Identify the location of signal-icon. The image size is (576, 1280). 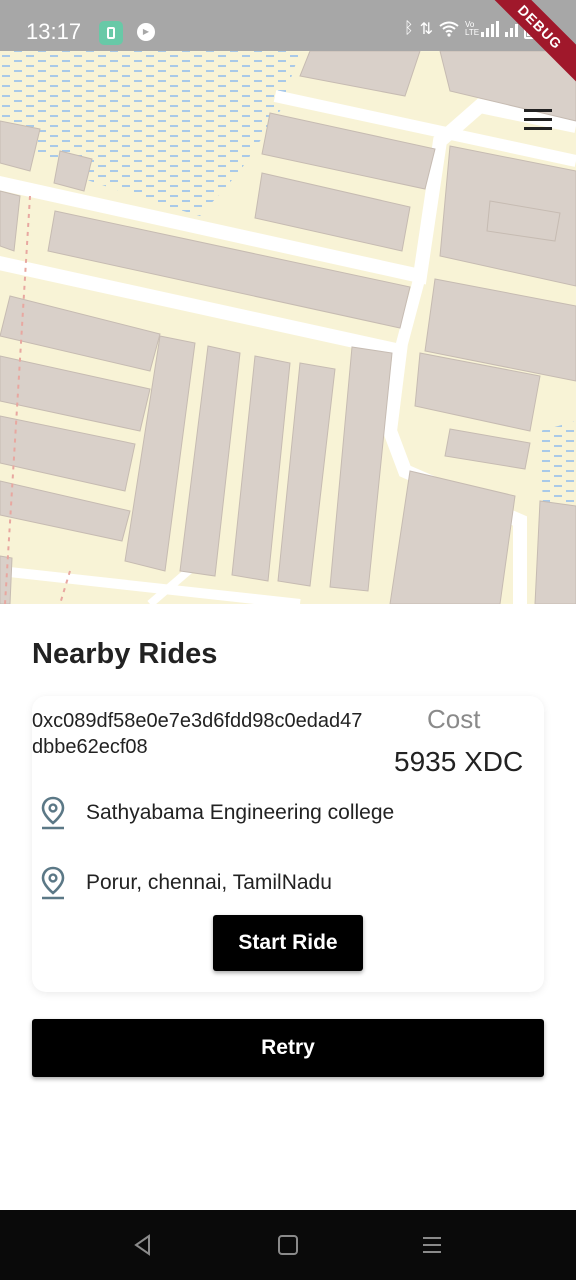
(490, 29).